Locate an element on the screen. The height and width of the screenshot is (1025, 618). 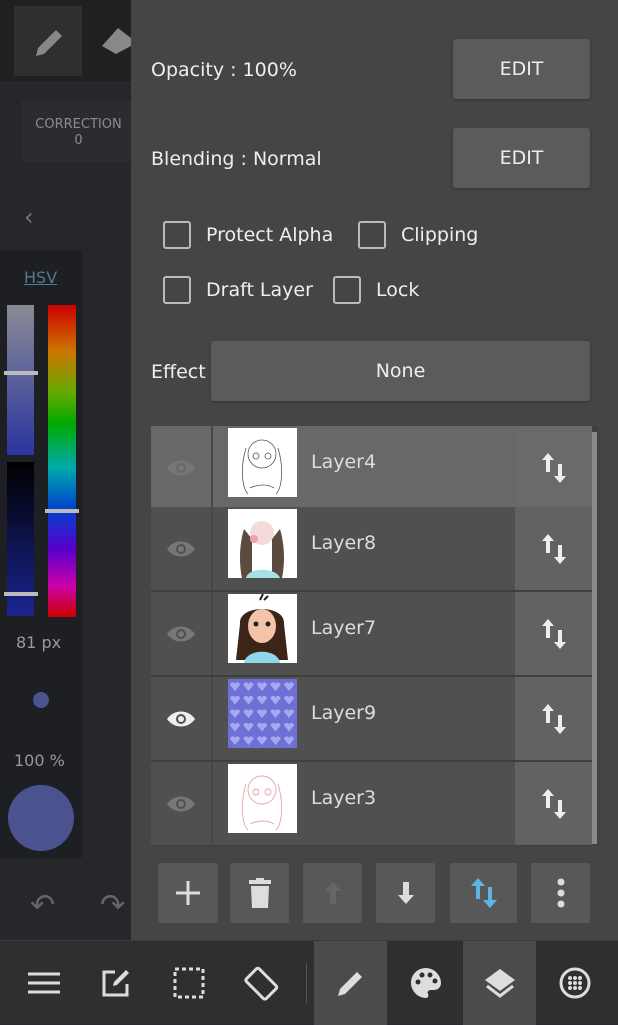
material-button is located at coordinates (574, 983).